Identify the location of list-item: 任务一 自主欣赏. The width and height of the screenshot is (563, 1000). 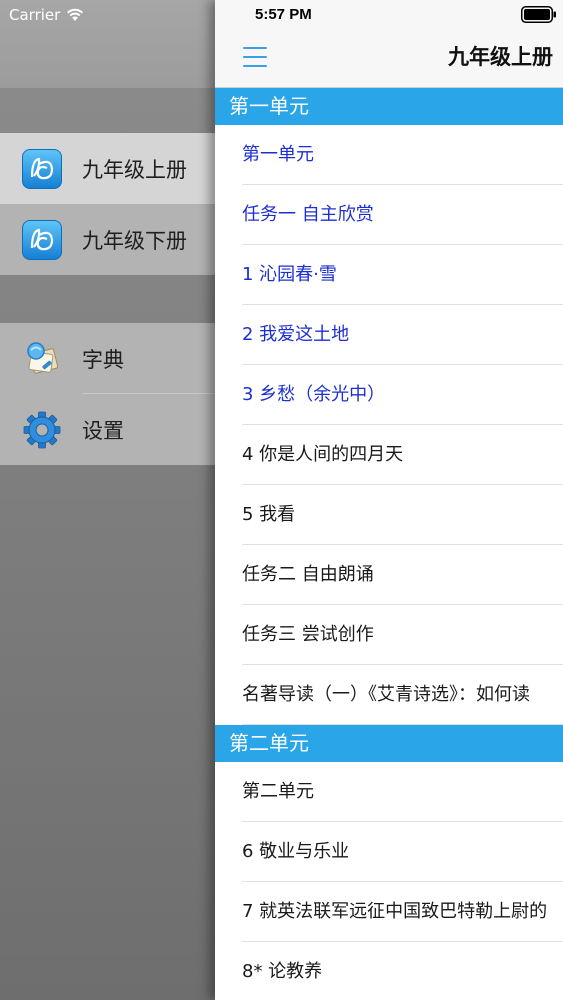
(389, 215).